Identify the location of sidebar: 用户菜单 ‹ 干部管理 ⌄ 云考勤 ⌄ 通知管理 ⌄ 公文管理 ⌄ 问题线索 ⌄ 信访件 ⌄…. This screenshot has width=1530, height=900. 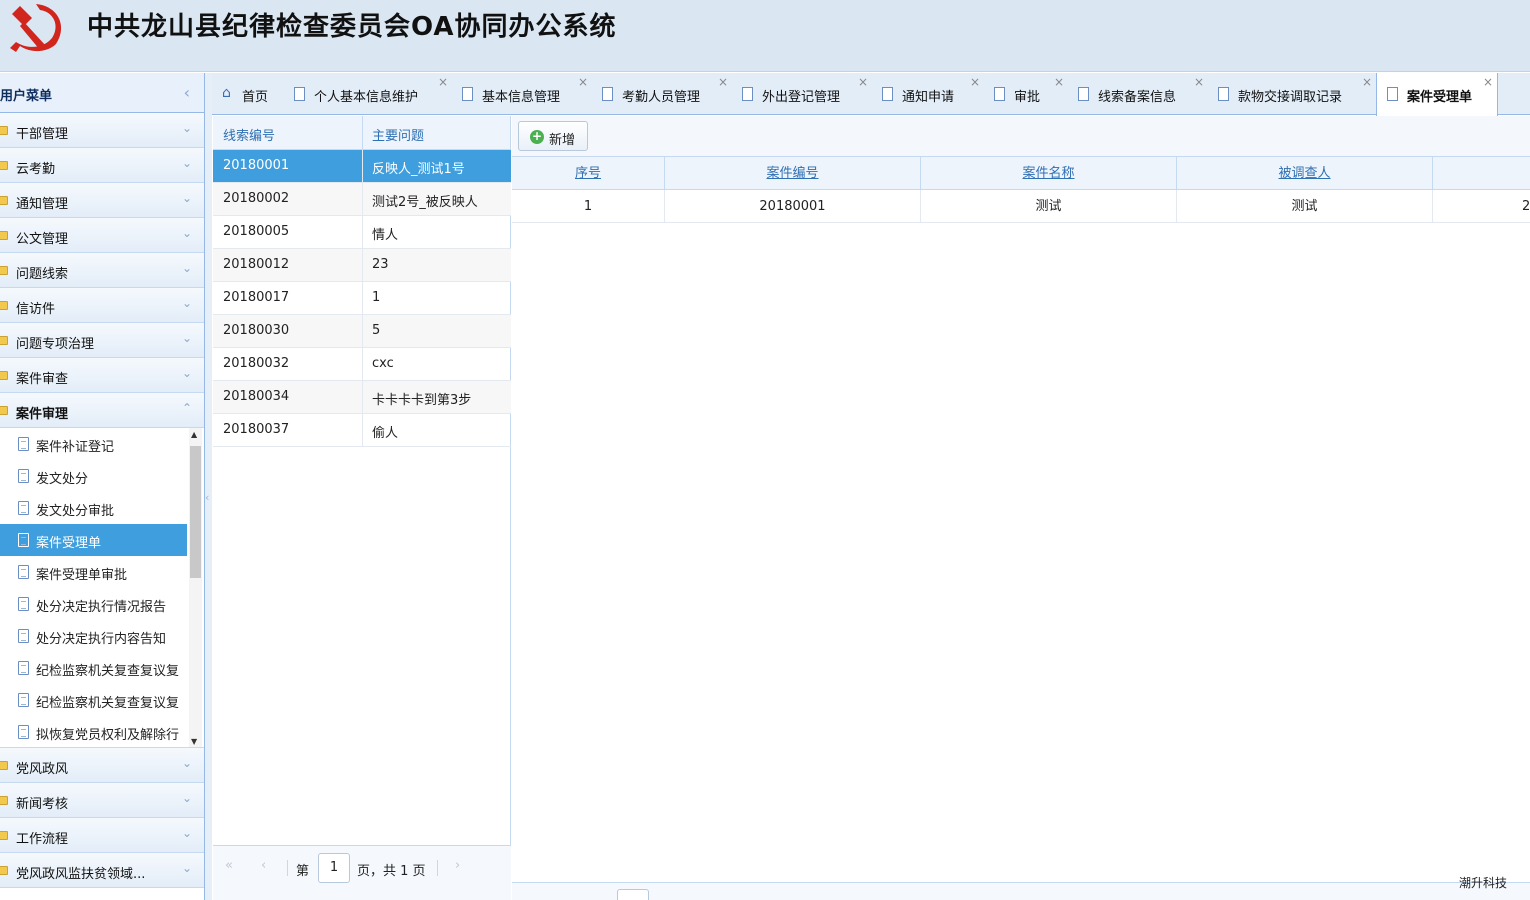
(102, 486).